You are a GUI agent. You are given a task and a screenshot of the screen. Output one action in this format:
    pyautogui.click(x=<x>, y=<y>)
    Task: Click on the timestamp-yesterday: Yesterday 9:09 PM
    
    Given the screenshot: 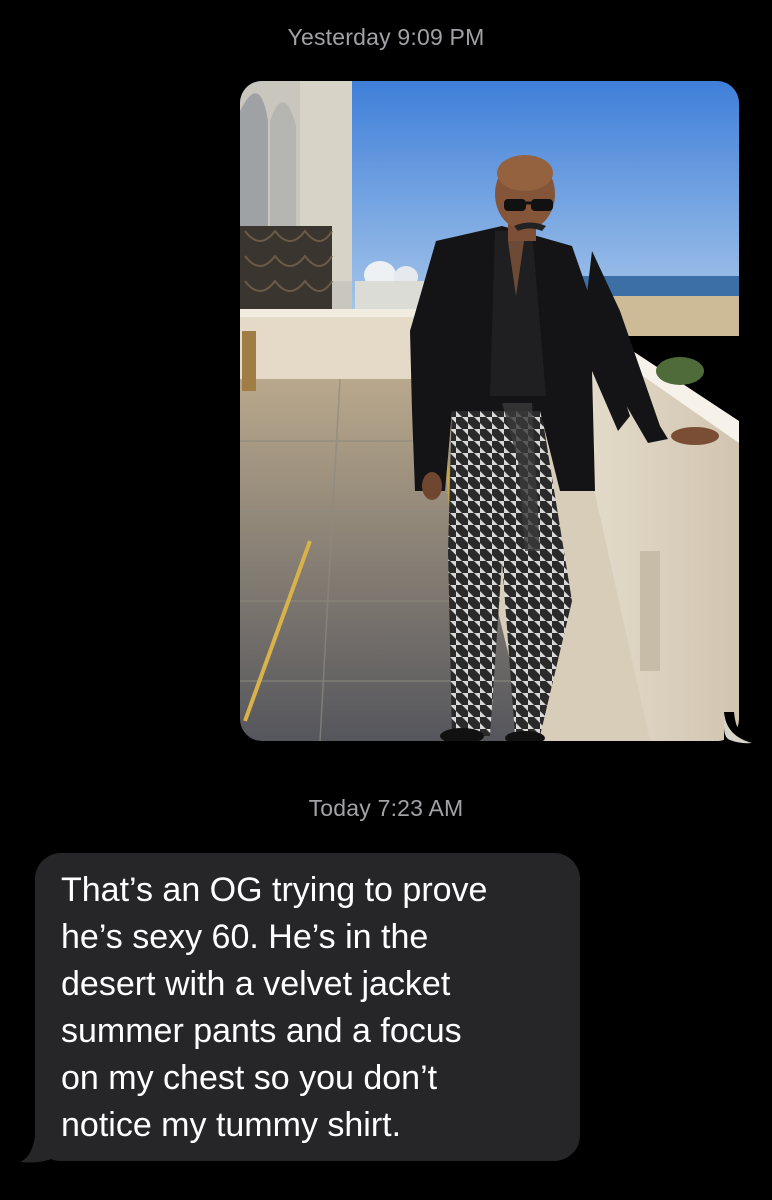 What is the action you would take?
    pyautogui.click(x=386, y=37)
    